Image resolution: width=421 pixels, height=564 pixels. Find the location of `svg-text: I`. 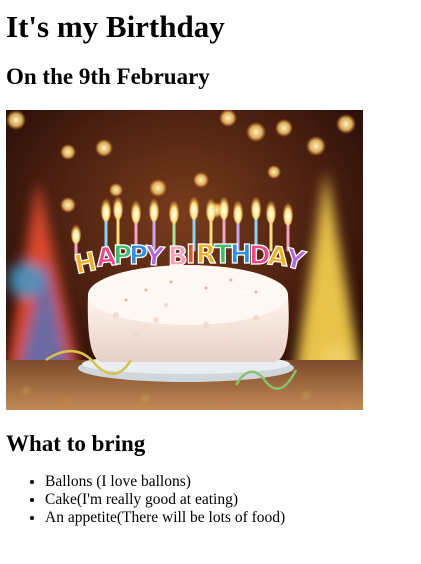

svg-text: I is located at coordinates (191, 255).